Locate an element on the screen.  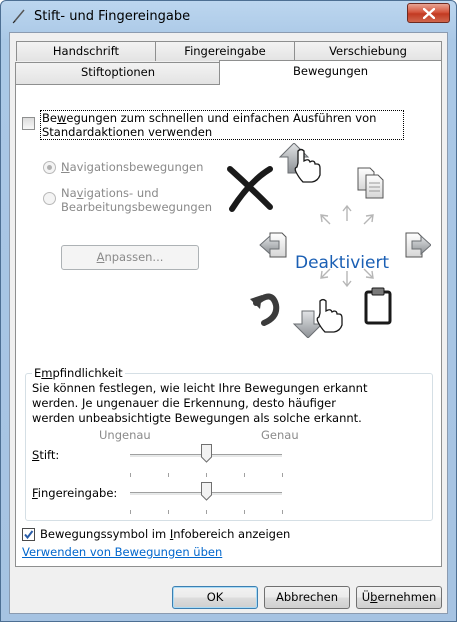
low-precision-label: Ungenau is located at coordinates (125, 435).